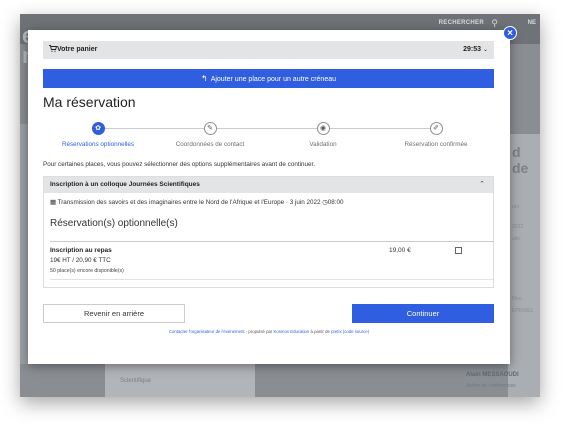  What do you see at coordinates (520, 160) in the screenshot?
I see `background-right-heading: d de` at bounding box center [520, 160].